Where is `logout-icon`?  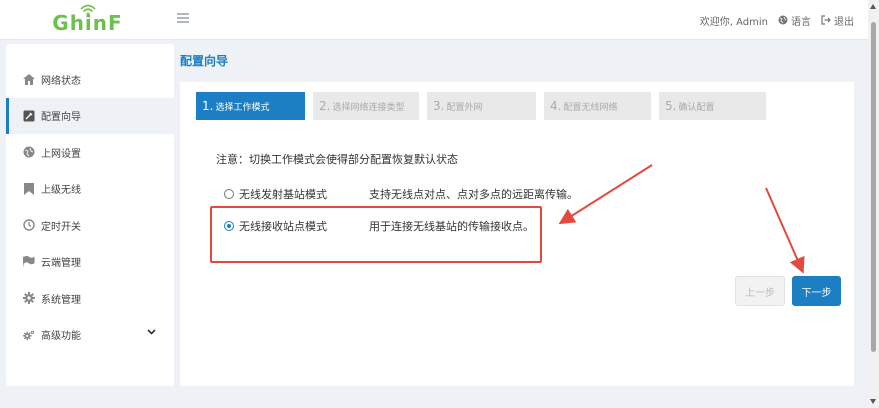
logout-icon is located at coordinates (826, 20).